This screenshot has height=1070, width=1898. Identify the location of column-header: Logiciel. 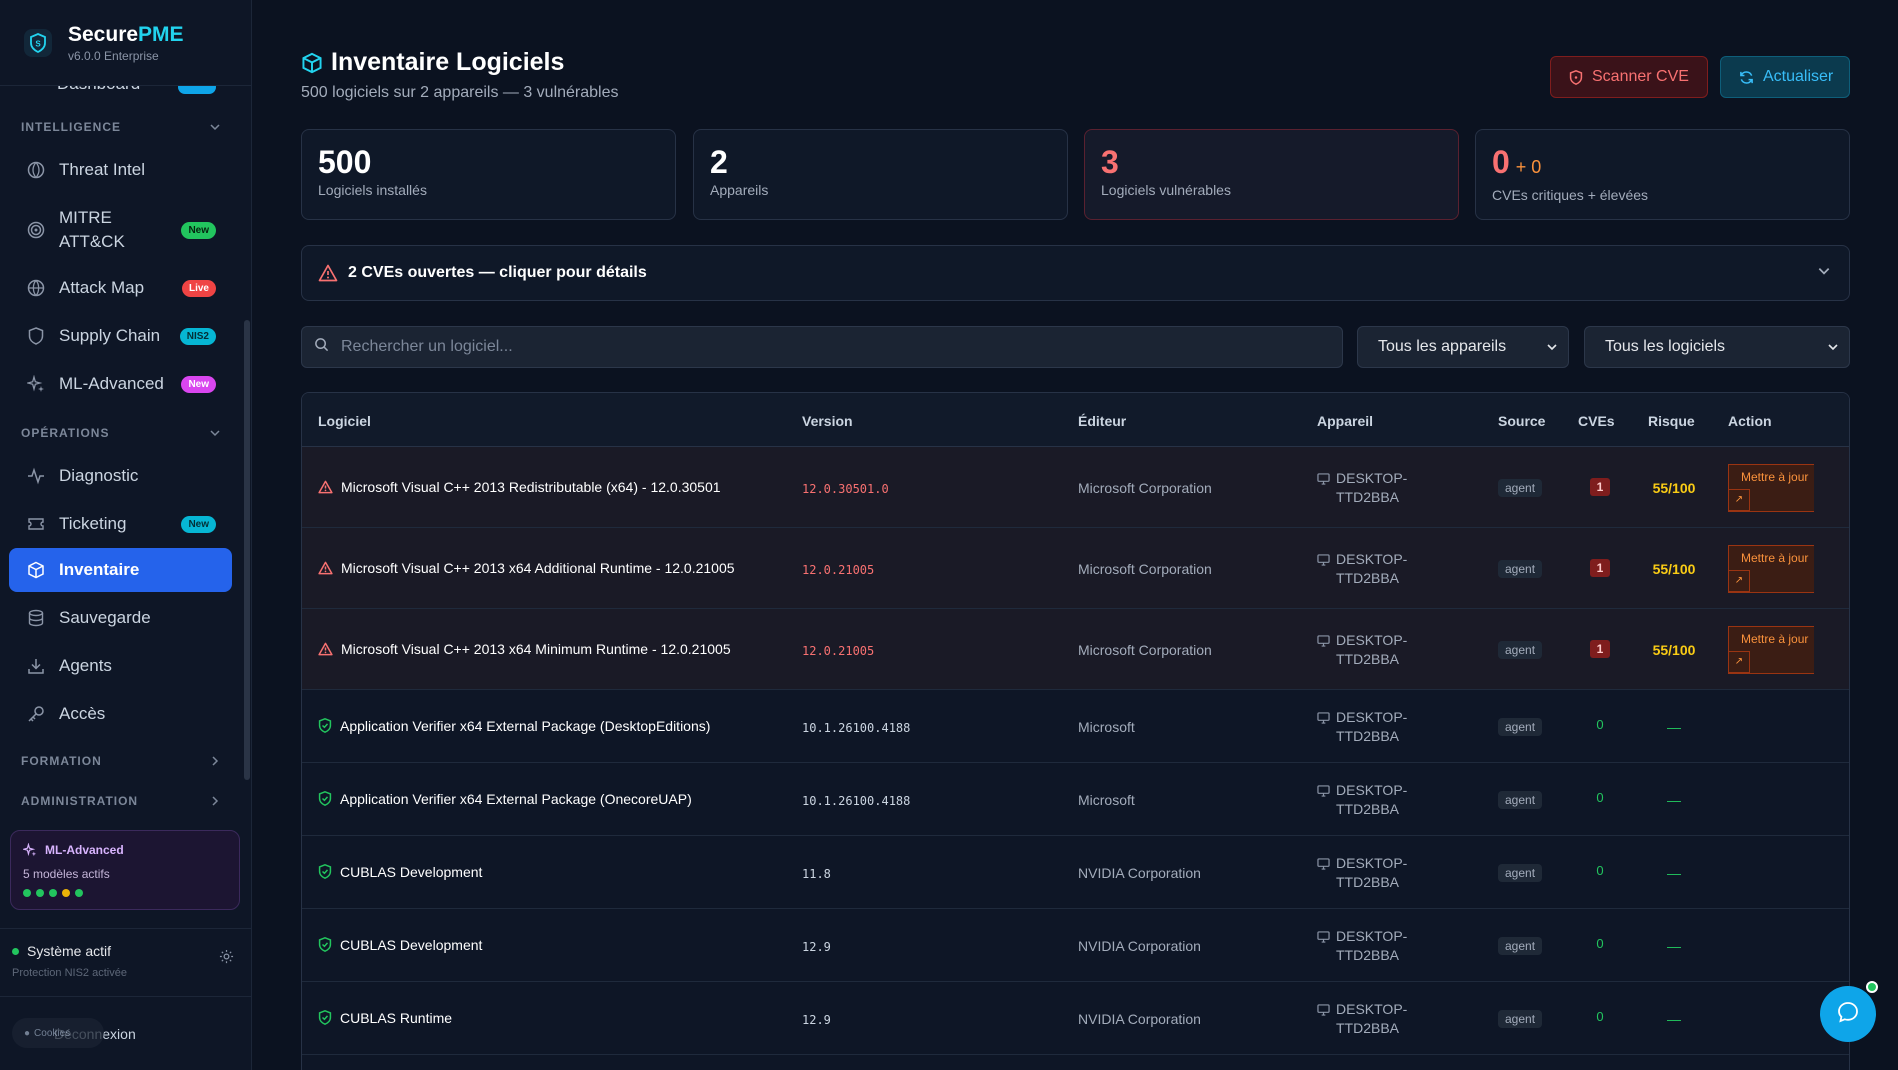
(344, 421).